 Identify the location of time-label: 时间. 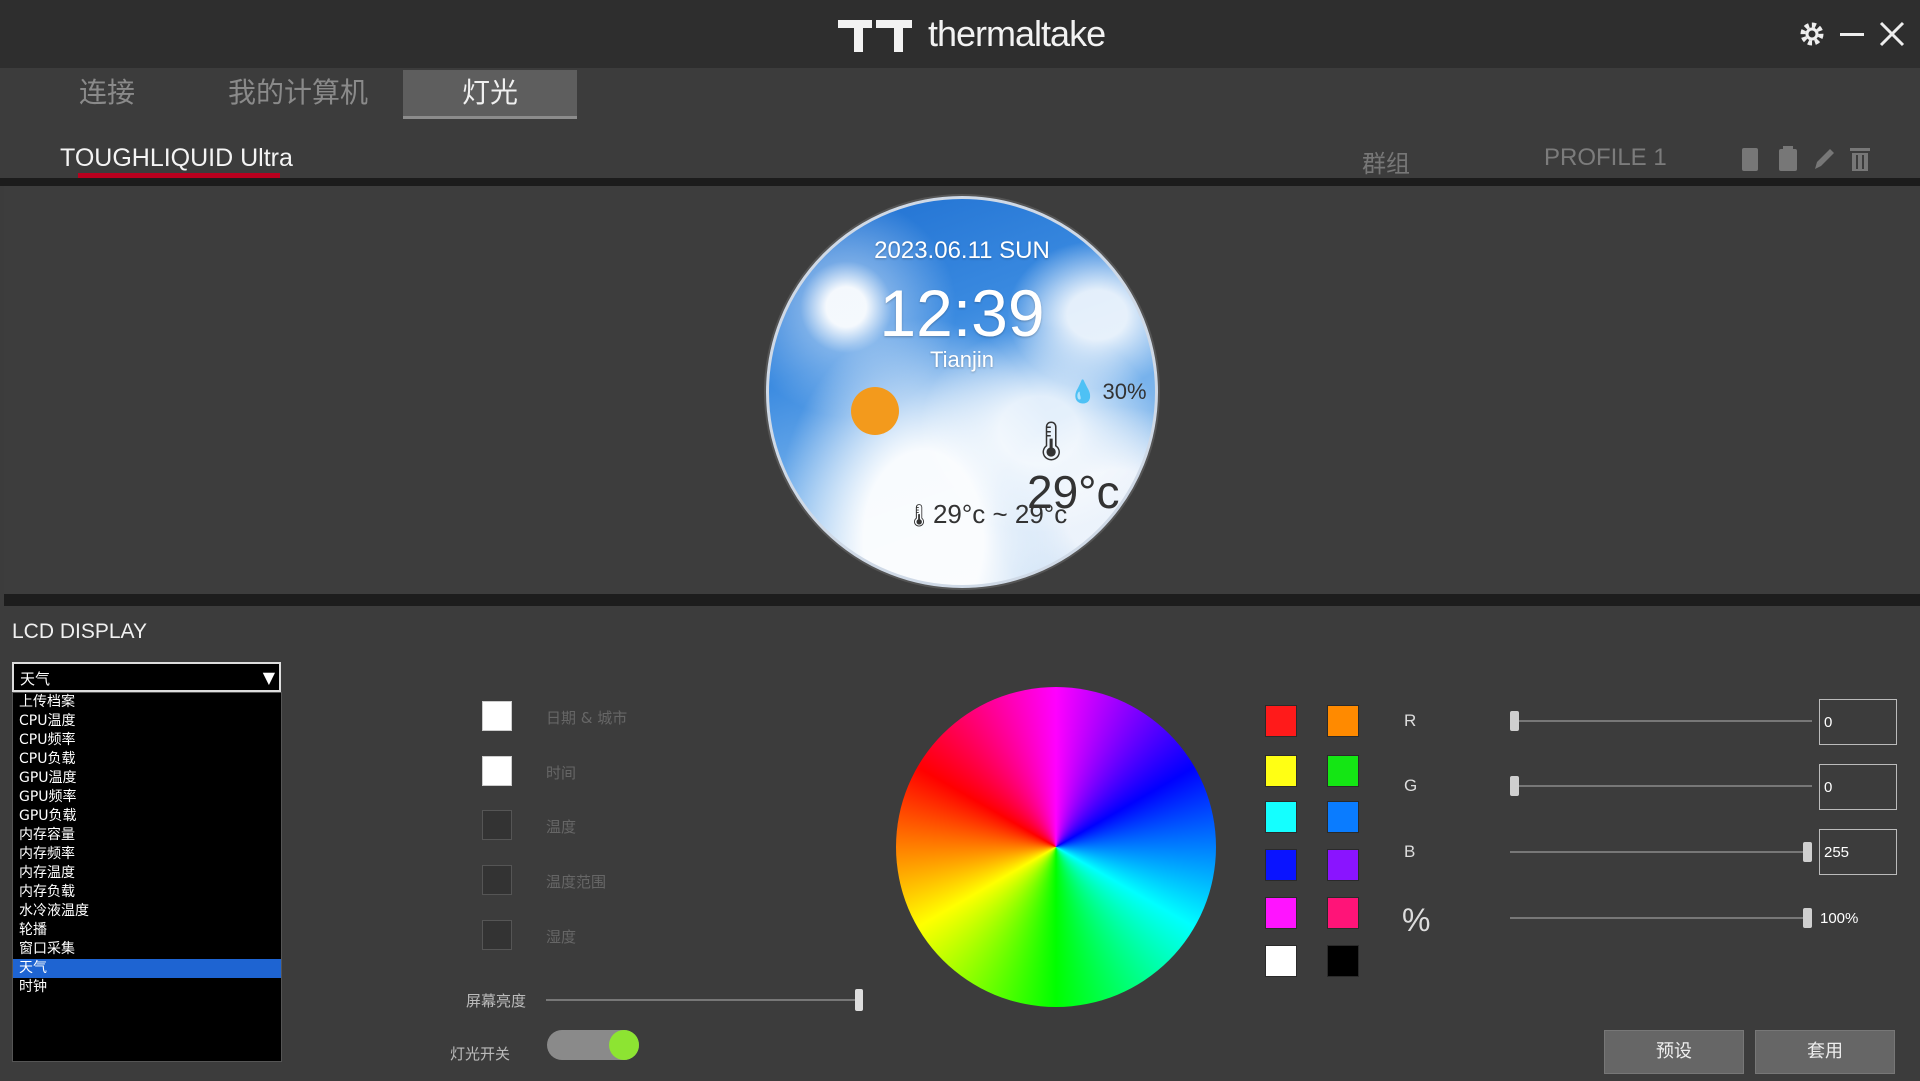
(561, 773).